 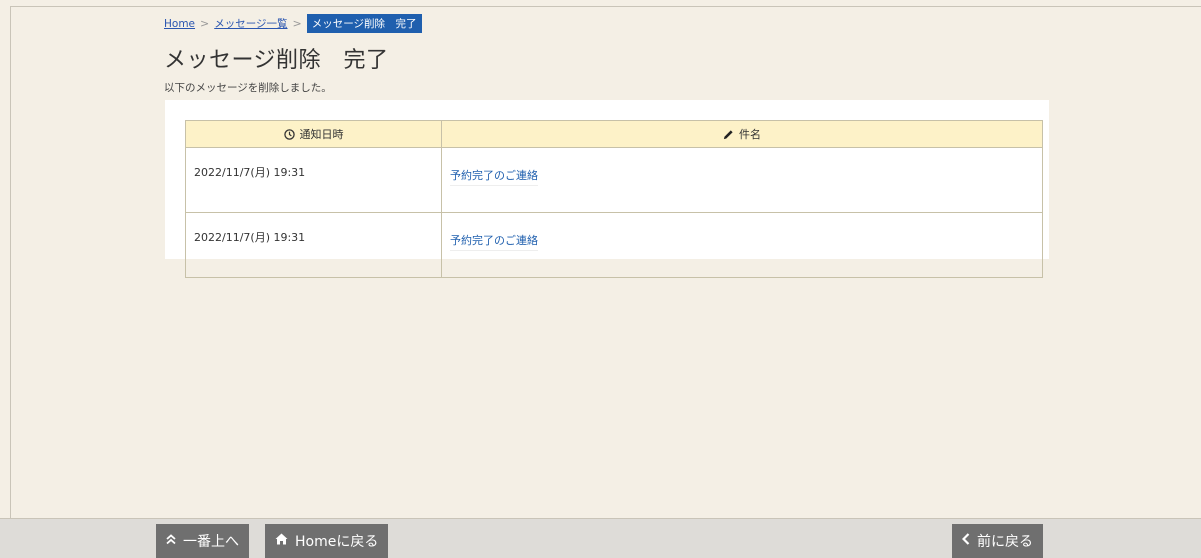 I want to click on frame-left-border, so click(x=5, y=259).